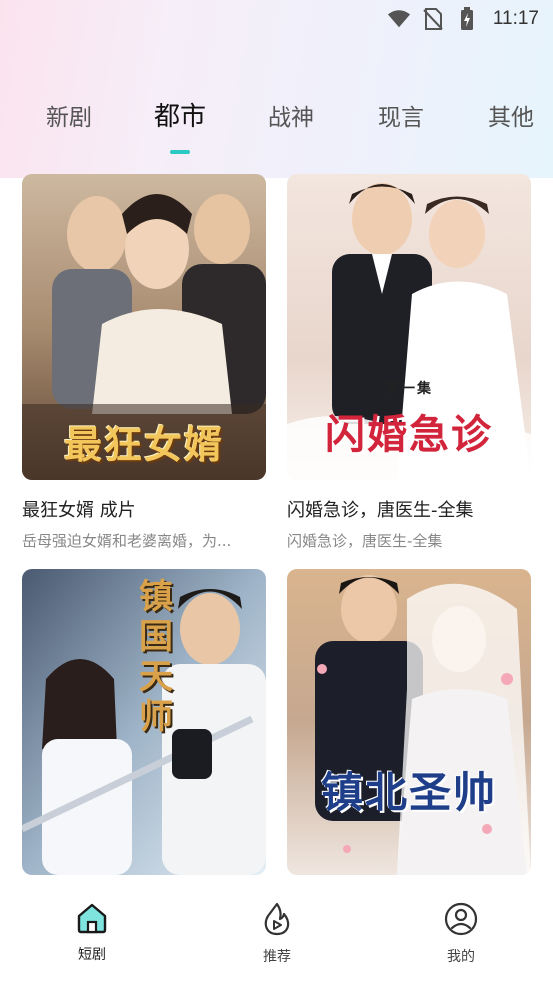  I want to click on nav-profile: 我的, so click(461, 934).